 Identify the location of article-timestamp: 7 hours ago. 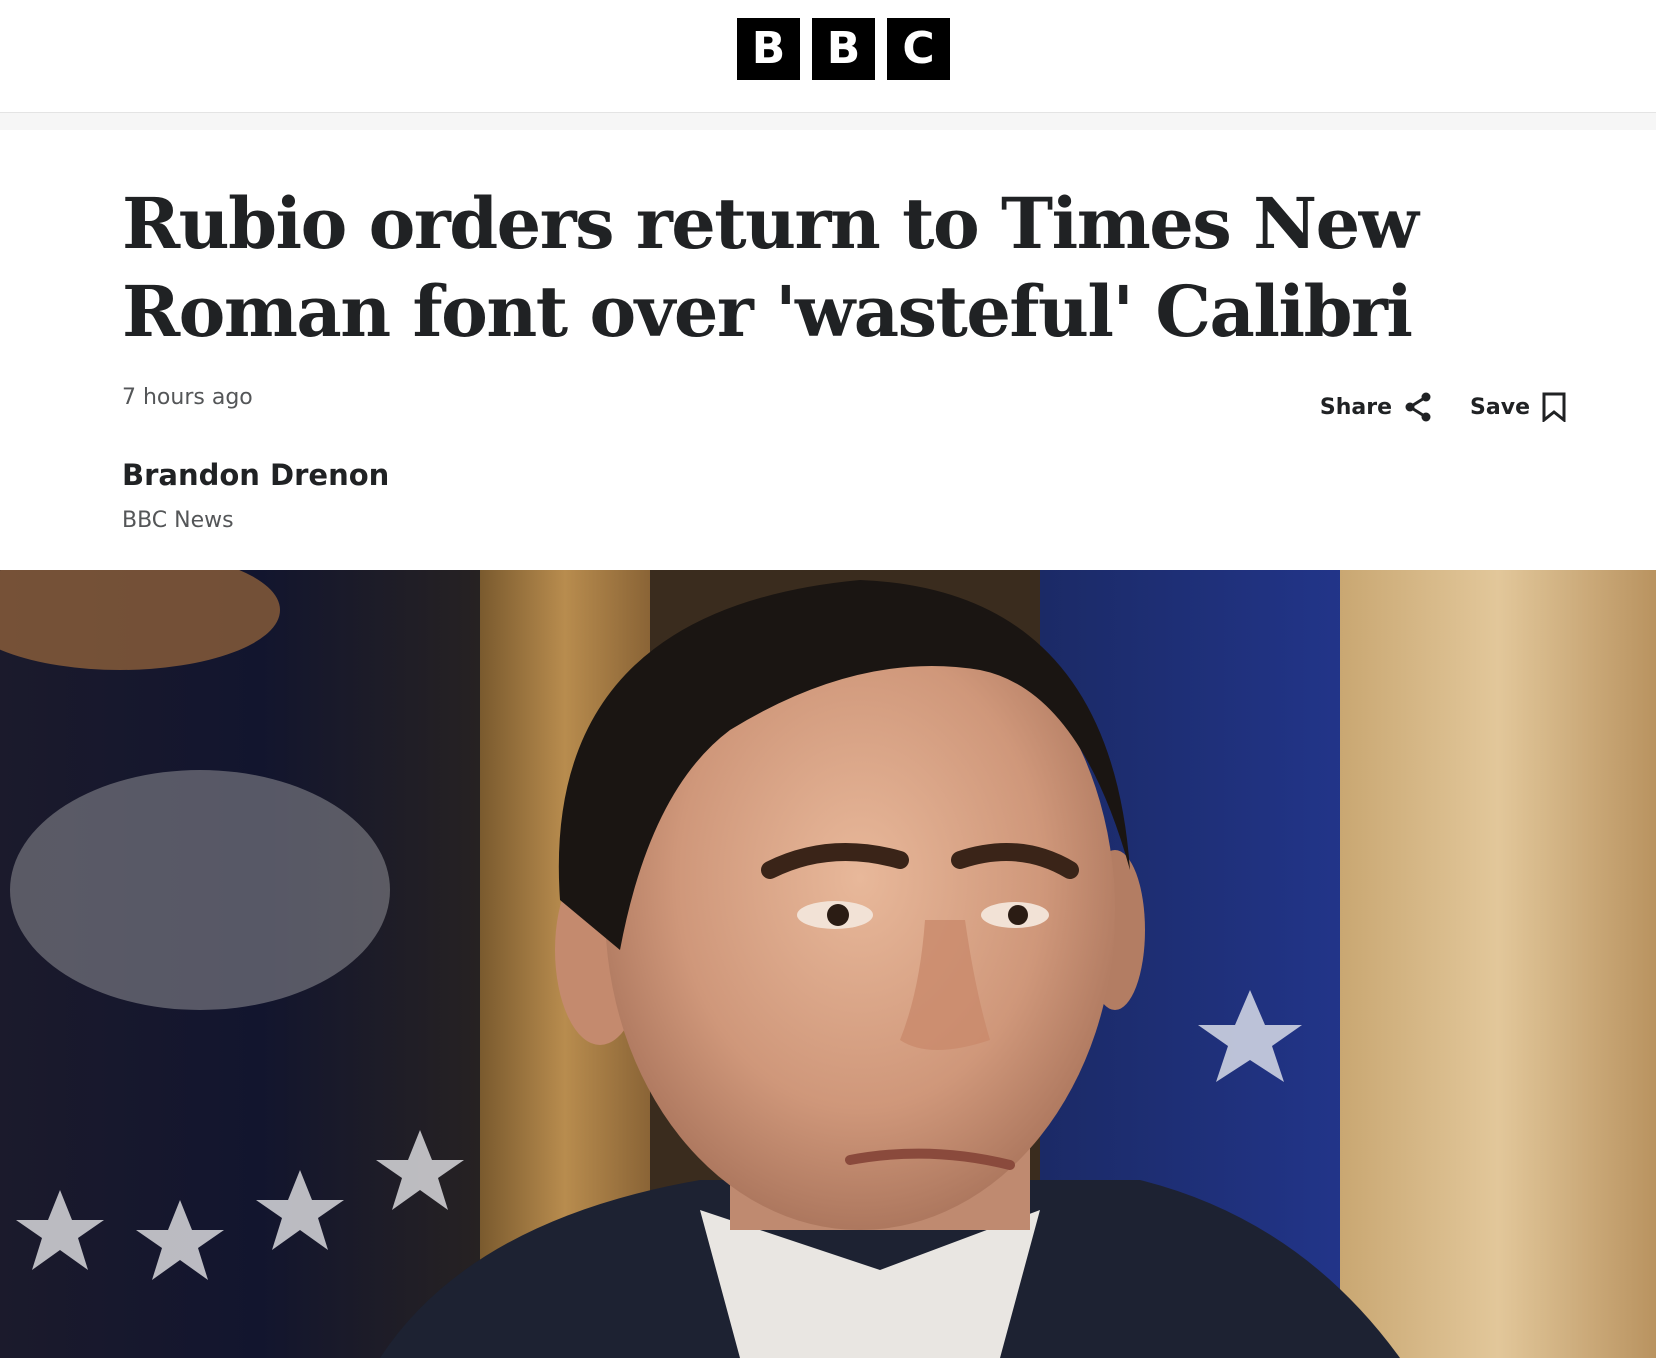
(187, 397).